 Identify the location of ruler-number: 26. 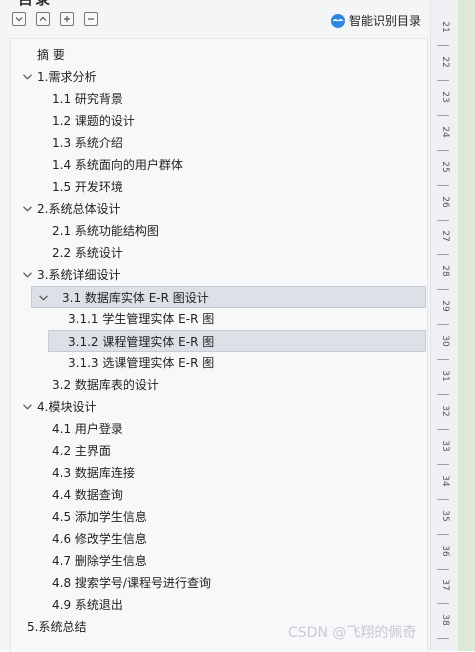
(445, 201).